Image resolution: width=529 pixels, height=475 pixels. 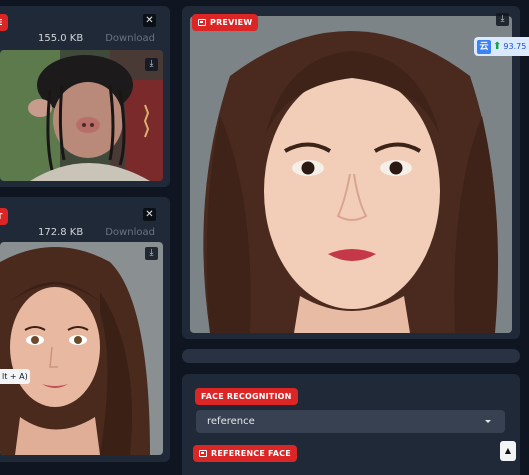 What do you see at coordinates (81, 115) in the screenshot?
I see `source-image` at bounding box center [81, 115].